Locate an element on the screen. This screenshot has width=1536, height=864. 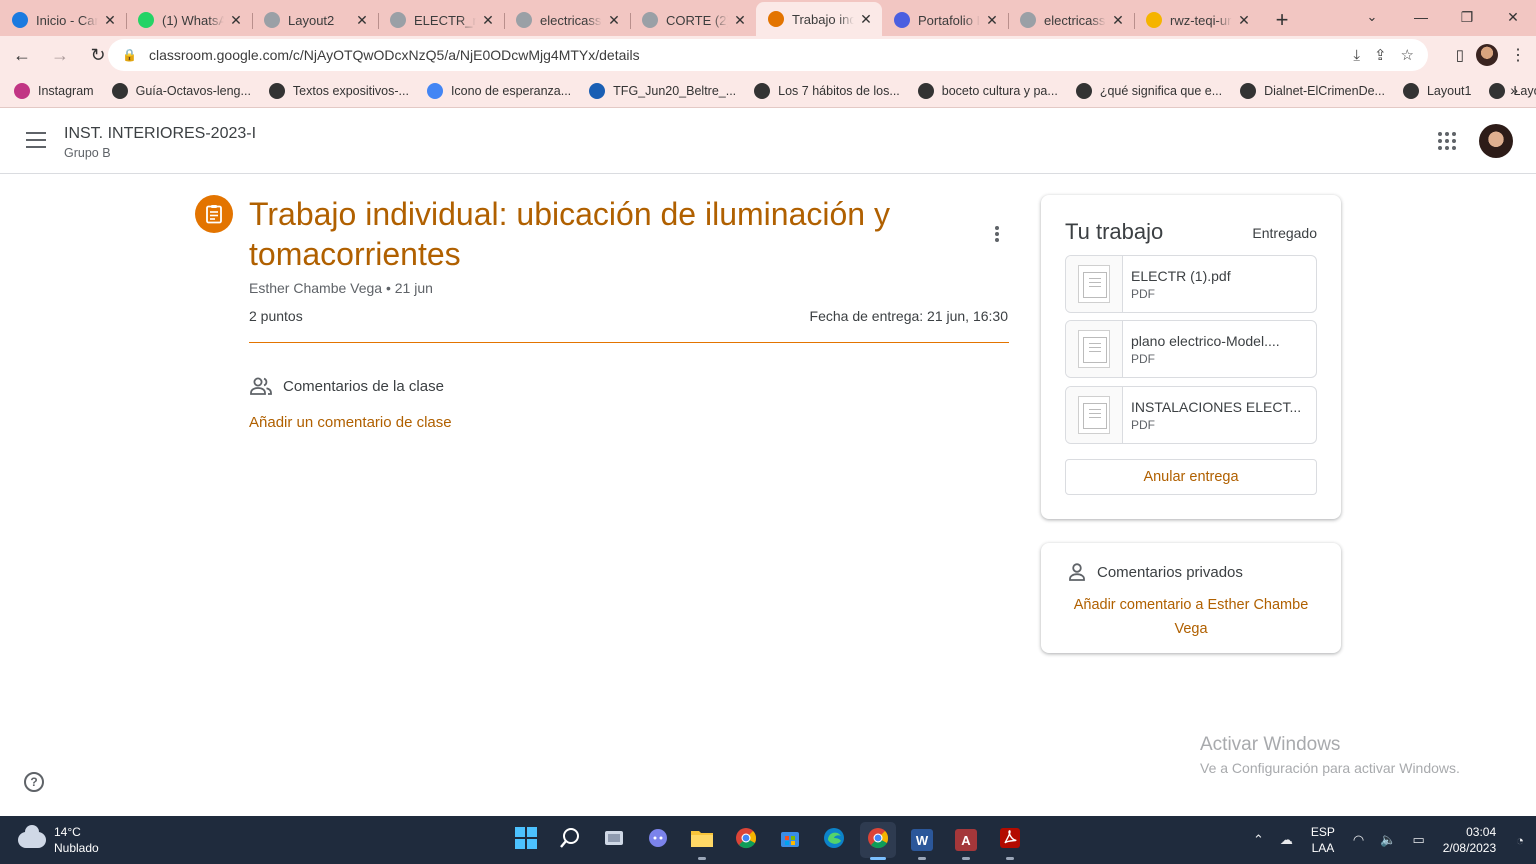
account-avatar is located at coordinates (1496, 141).